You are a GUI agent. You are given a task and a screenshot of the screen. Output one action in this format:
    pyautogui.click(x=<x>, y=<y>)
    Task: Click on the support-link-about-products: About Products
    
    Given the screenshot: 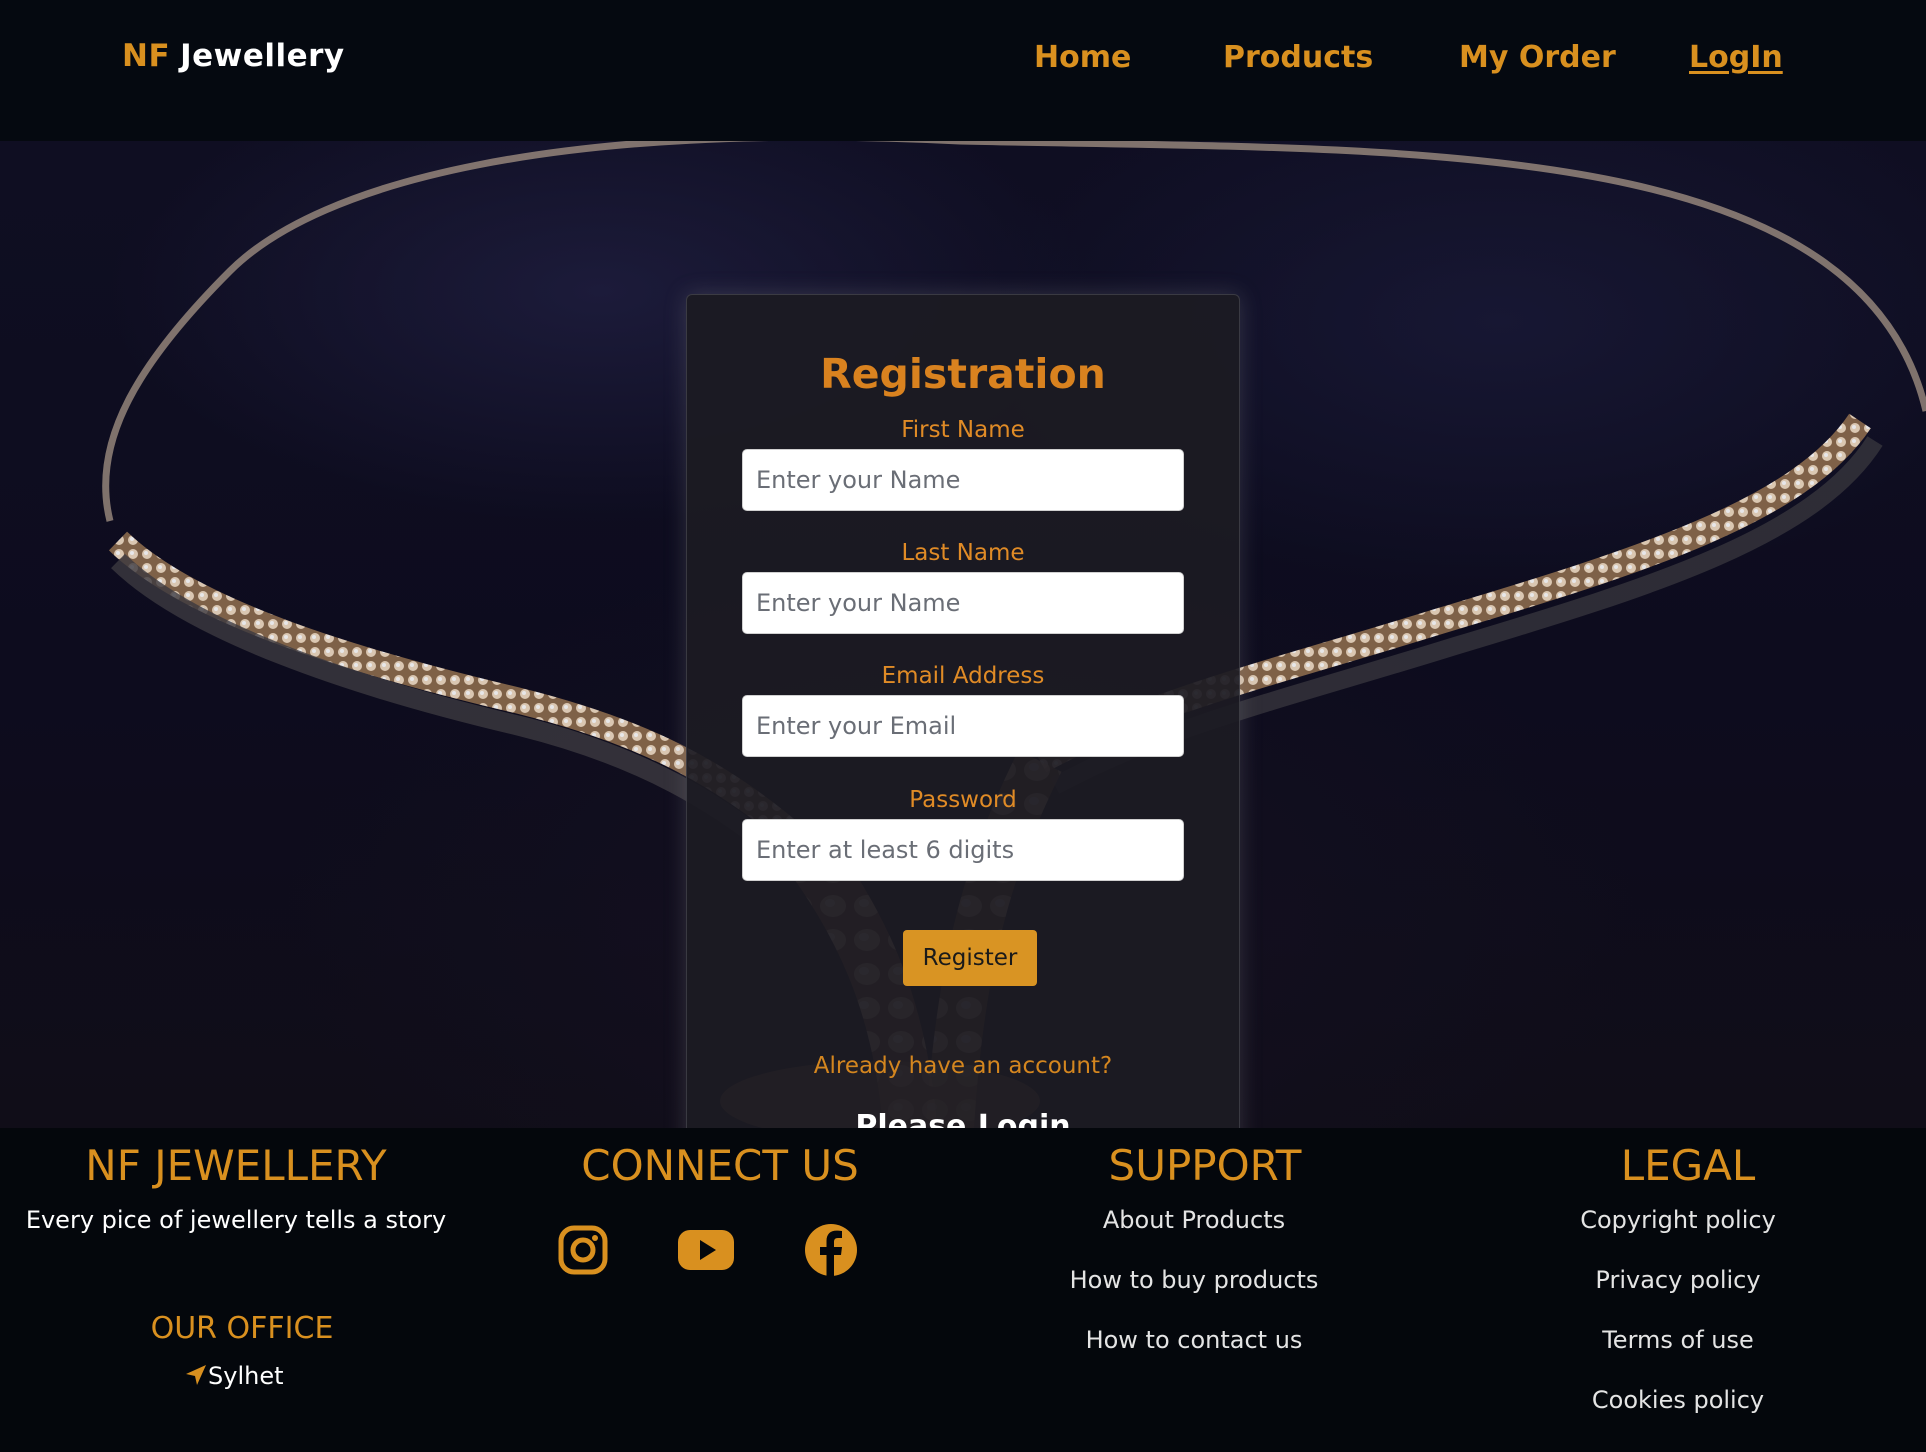 What is the action you would take?
    pyautogui.click(x=1194, y=1220)
    